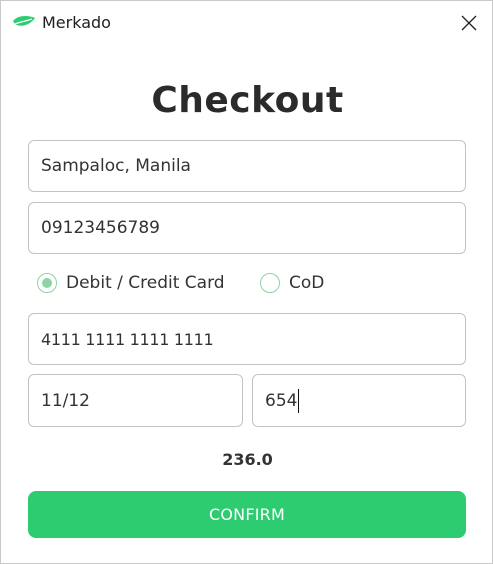 This screenshot has width=493, height=564. What do you see at coordinates (246, 23) in the screenshot?
I see `title-bar: Merkado` at bounding box center [246, 23].